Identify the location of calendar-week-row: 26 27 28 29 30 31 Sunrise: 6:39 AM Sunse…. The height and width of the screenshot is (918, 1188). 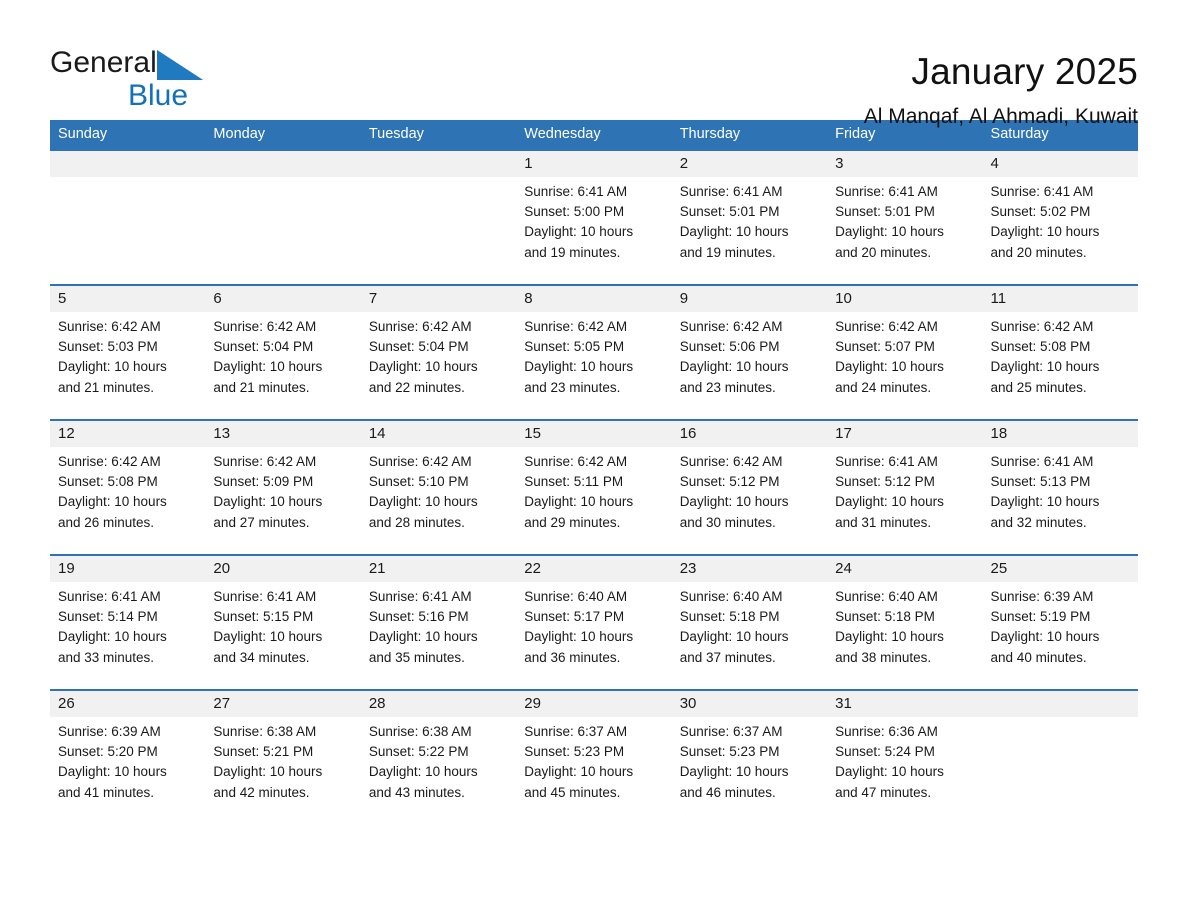
(594, 756).